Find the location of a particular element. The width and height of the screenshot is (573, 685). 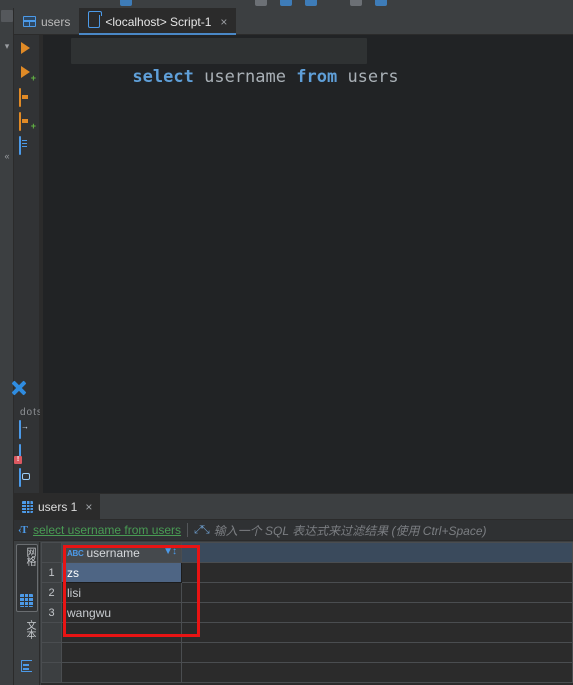

run-icon is located at coordinates (311, 3).